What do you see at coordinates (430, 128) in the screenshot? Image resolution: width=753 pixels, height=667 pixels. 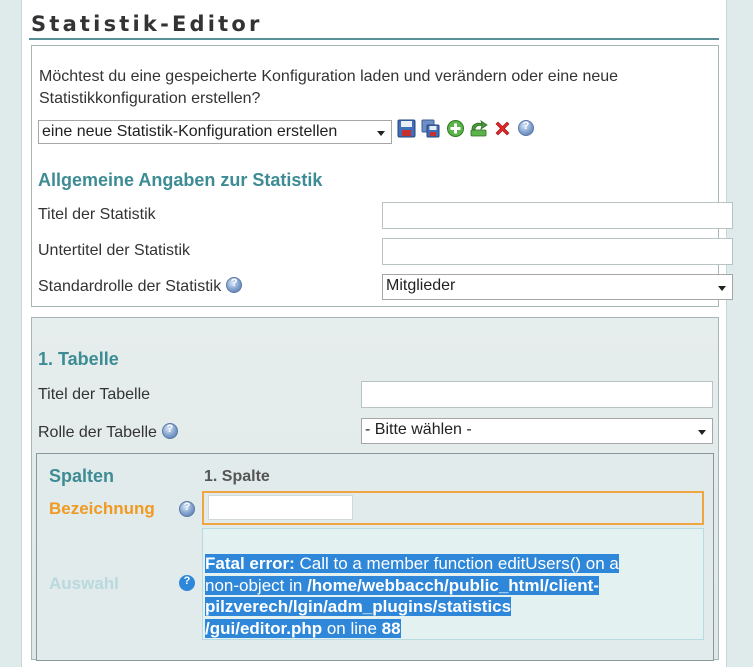 I see `save-as-icon` at bounding box center [430, 128].